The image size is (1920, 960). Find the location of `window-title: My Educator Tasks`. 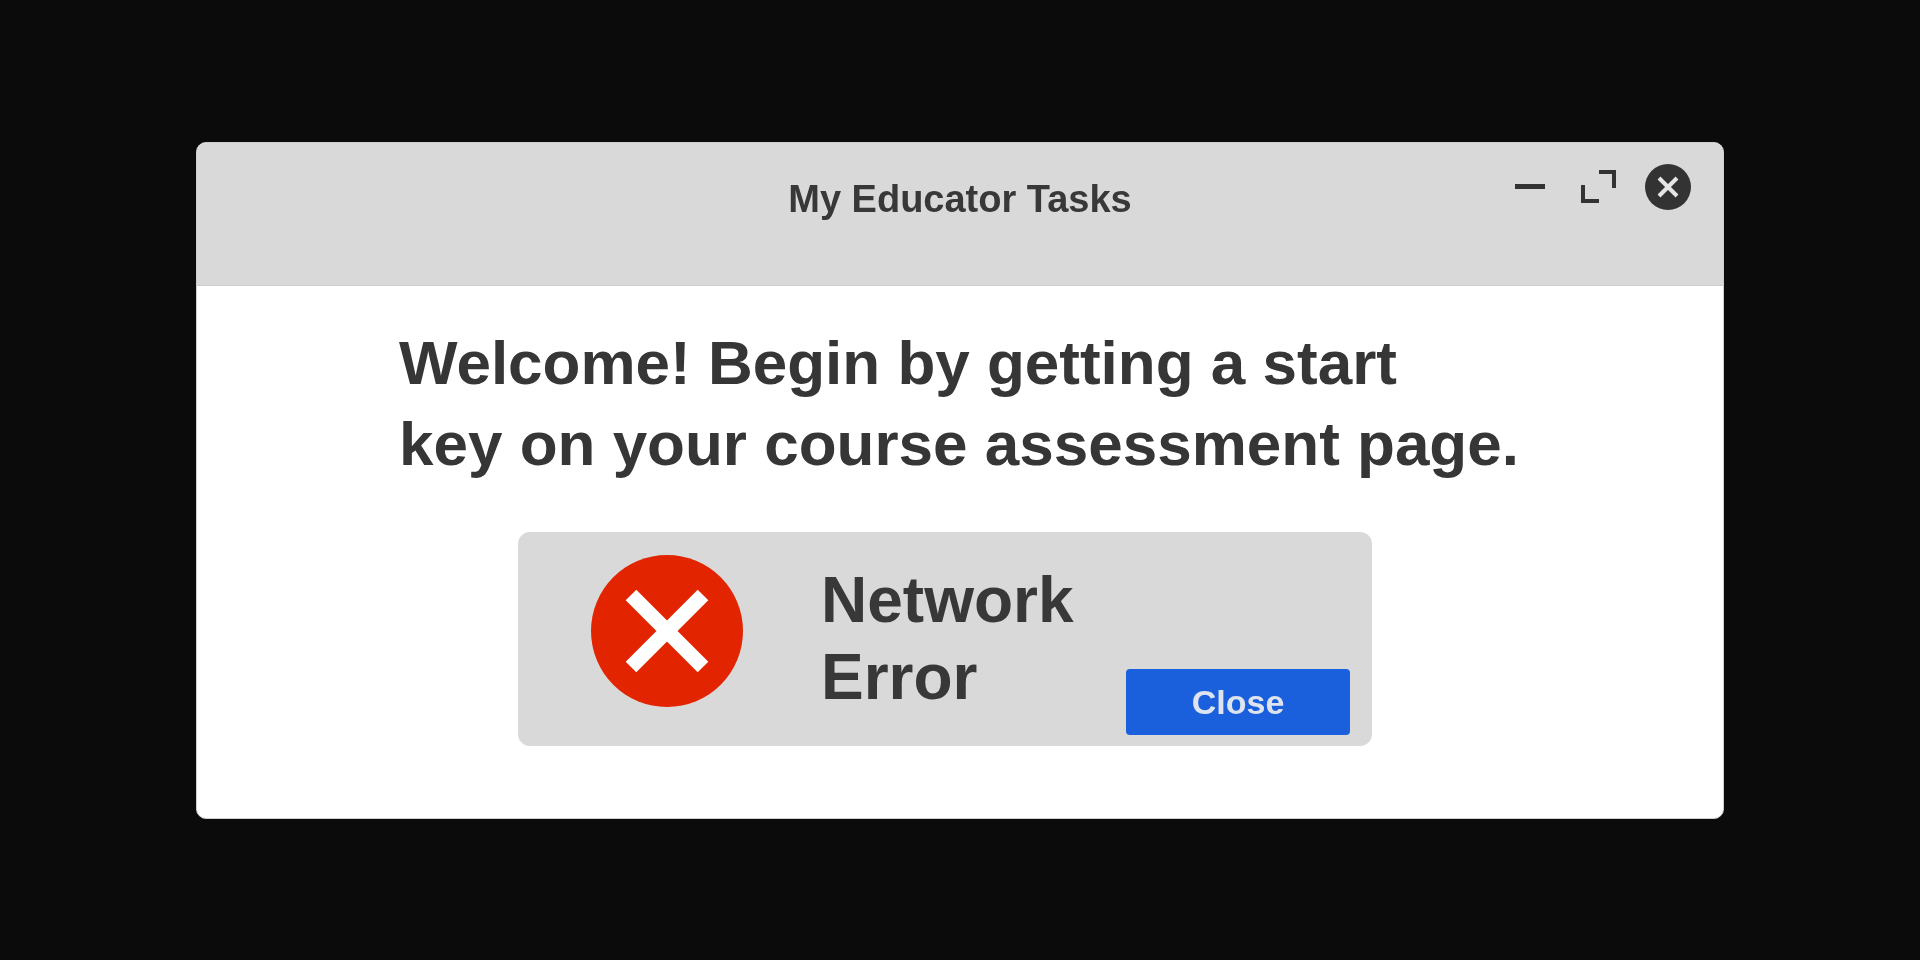

window-title: My Educator Tasks is located at coordinates (960, 198).